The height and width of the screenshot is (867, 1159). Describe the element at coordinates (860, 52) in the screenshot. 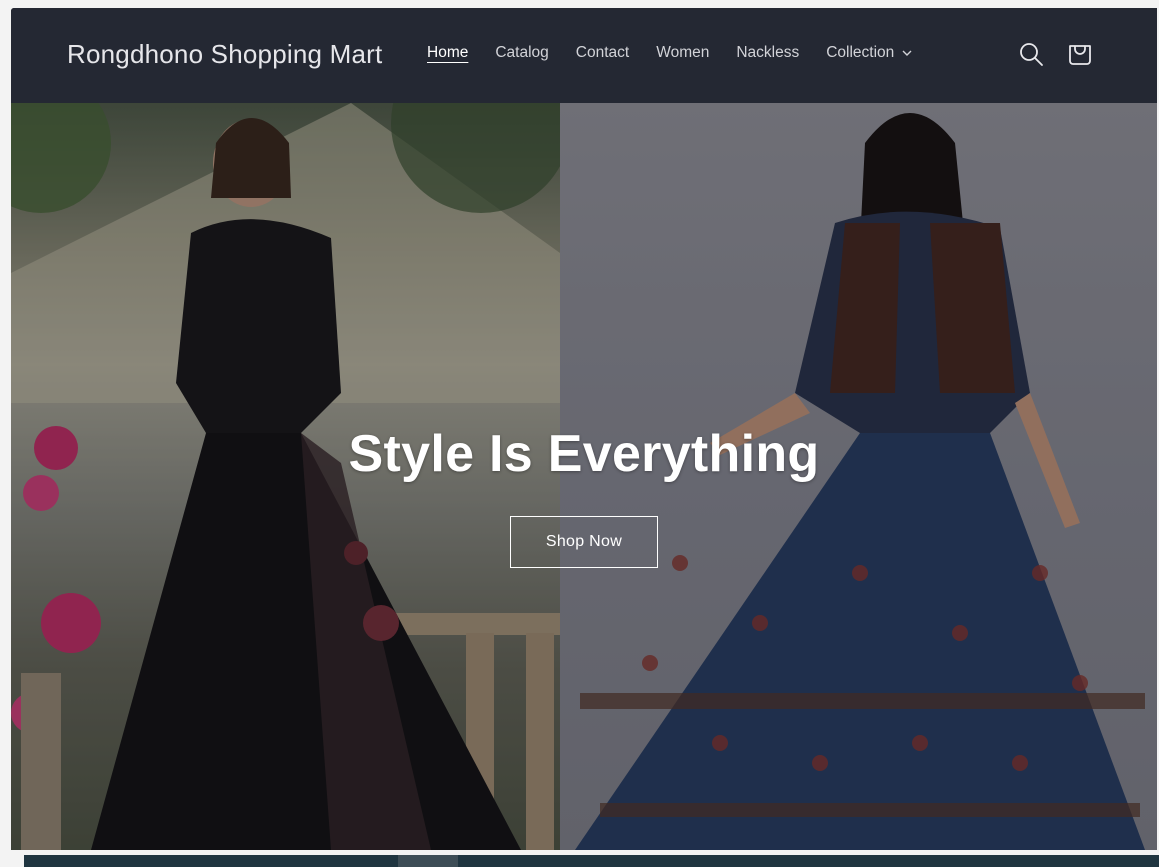

I see `nav-collection-label: Collection` at that location.